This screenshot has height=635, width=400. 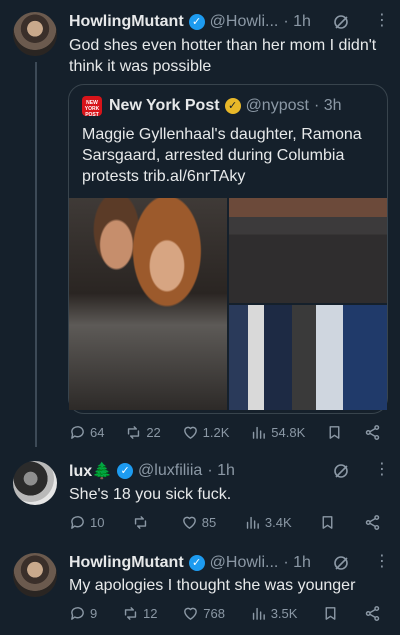 I want to click on quote-header: New York Post ✓ @nypost · 3h, so click(x=244, y=106).